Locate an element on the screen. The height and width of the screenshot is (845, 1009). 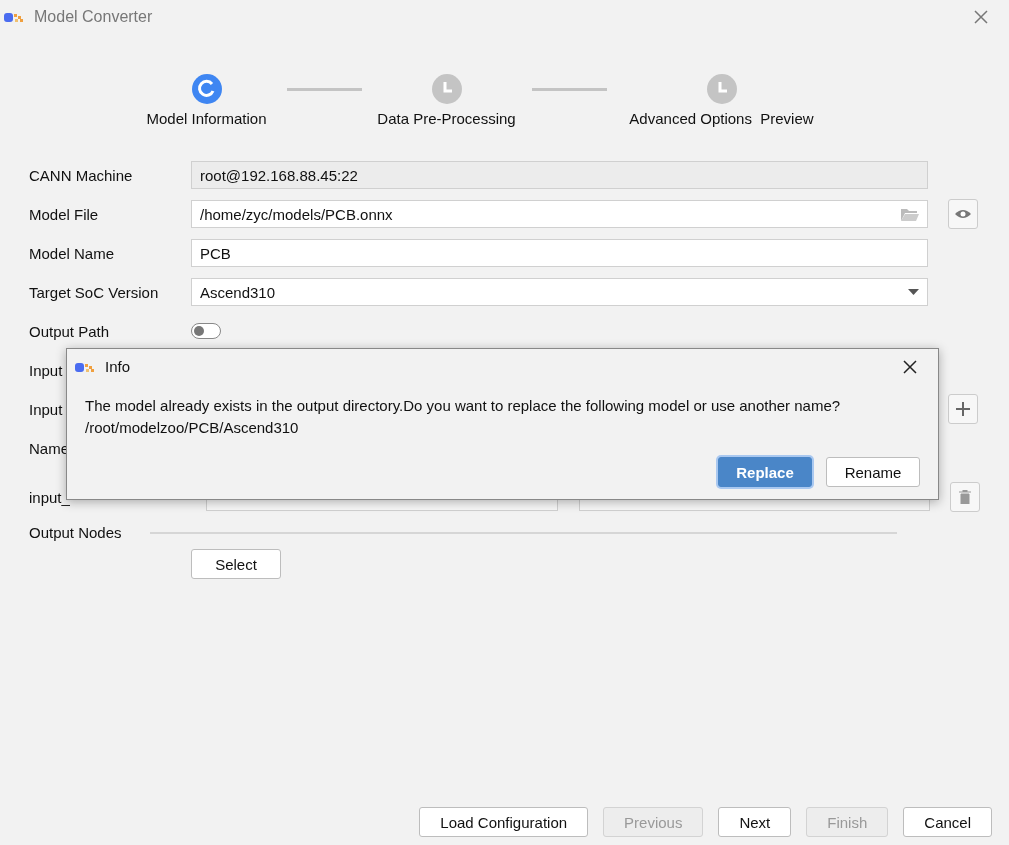
dialog-title: Info is located at coordinates (118, 366).